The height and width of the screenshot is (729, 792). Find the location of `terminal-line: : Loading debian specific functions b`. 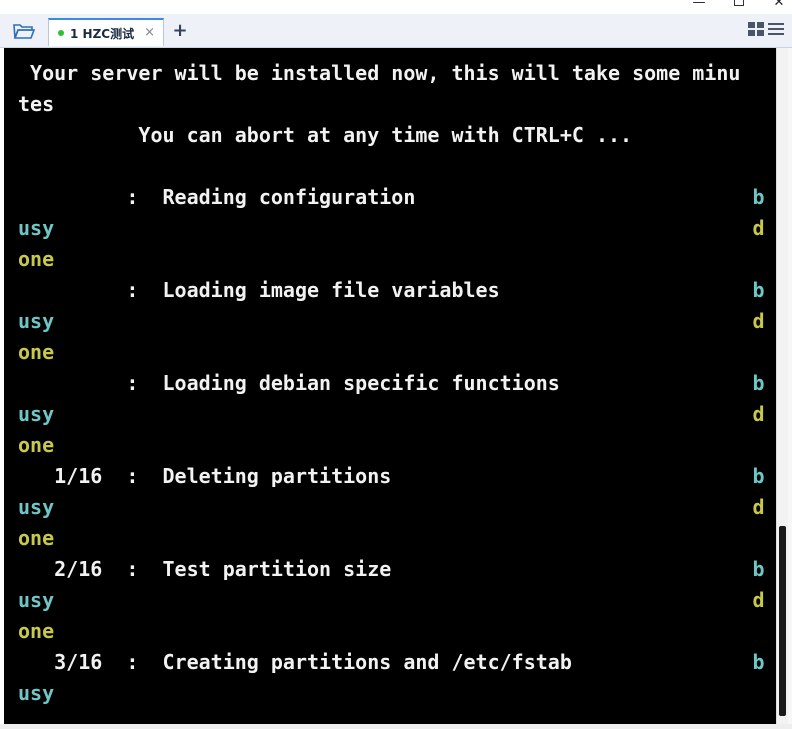

terminal-line: : Loading debian specific functions b is located at coordinates (391, 383).